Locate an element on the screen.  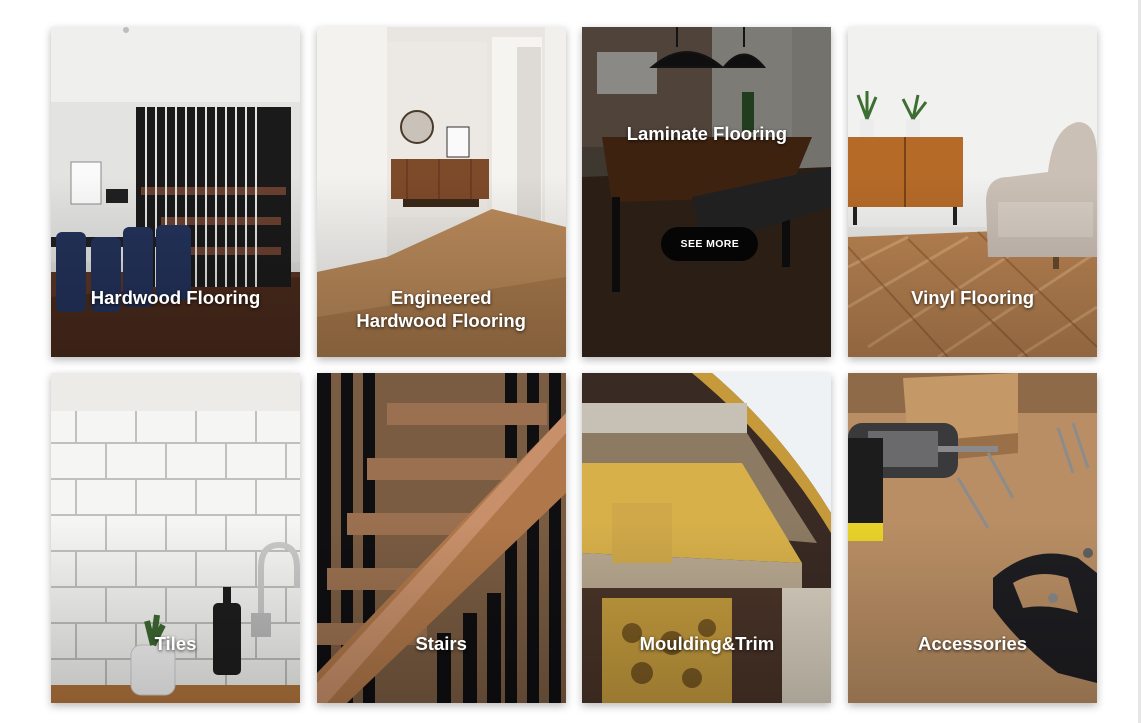
laminate-flooring-image is located at coordinates (707, 192).